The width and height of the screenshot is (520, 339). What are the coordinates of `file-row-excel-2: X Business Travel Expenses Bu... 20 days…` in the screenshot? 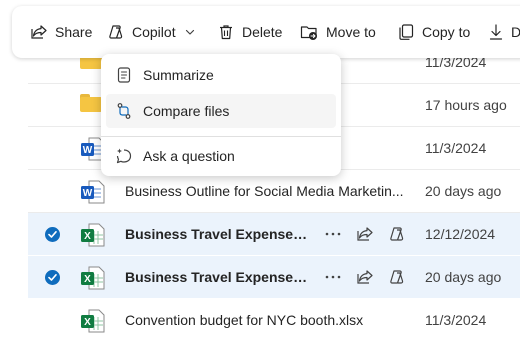 It's located at (274, 277).